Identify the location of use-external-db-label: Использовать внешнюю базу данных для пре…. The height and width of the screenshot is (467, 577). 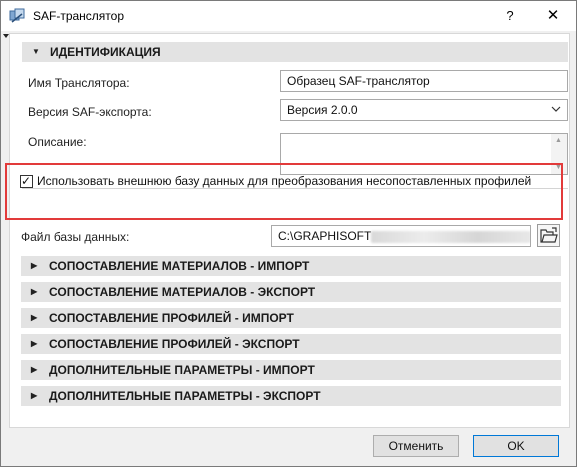
(284, 181).